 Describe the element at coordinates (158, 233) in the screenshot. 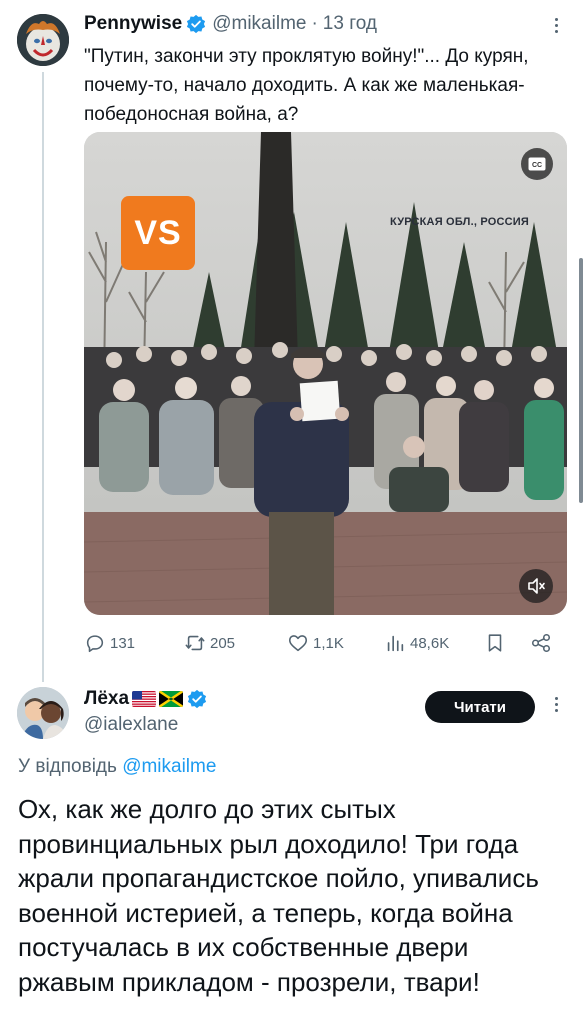

I see `vs-logo-badge: VS` at that location.